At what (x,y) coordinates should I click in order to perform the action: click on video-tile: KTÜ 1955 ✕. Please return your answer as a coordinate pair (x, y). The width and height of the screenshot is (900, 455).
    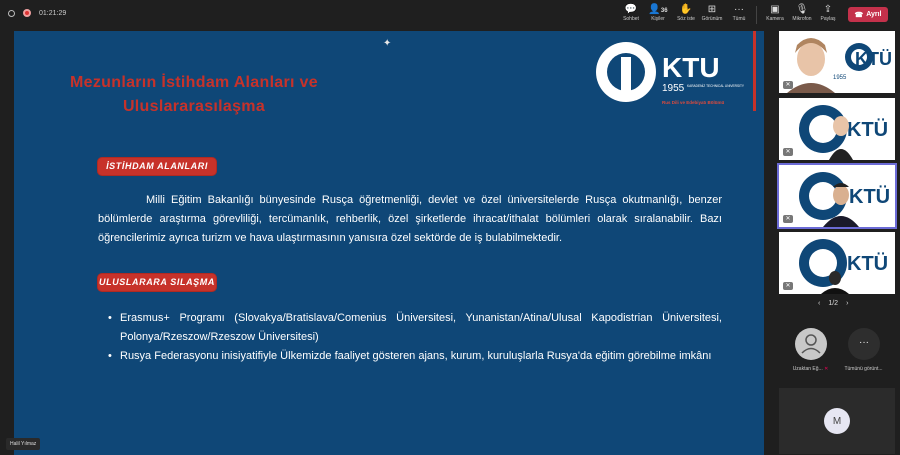
    Looking at the image, I should click on (837, 62).